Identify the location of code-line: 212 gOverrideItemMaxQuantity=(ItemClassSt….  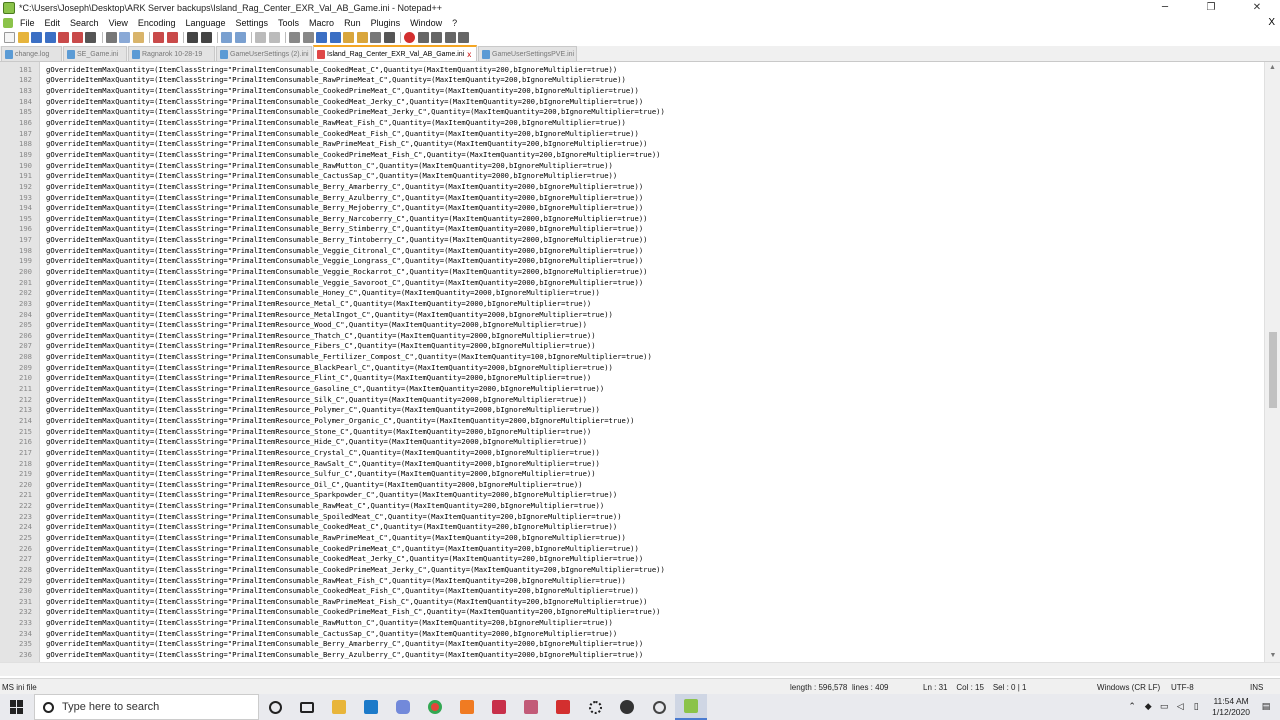
(632, 399).